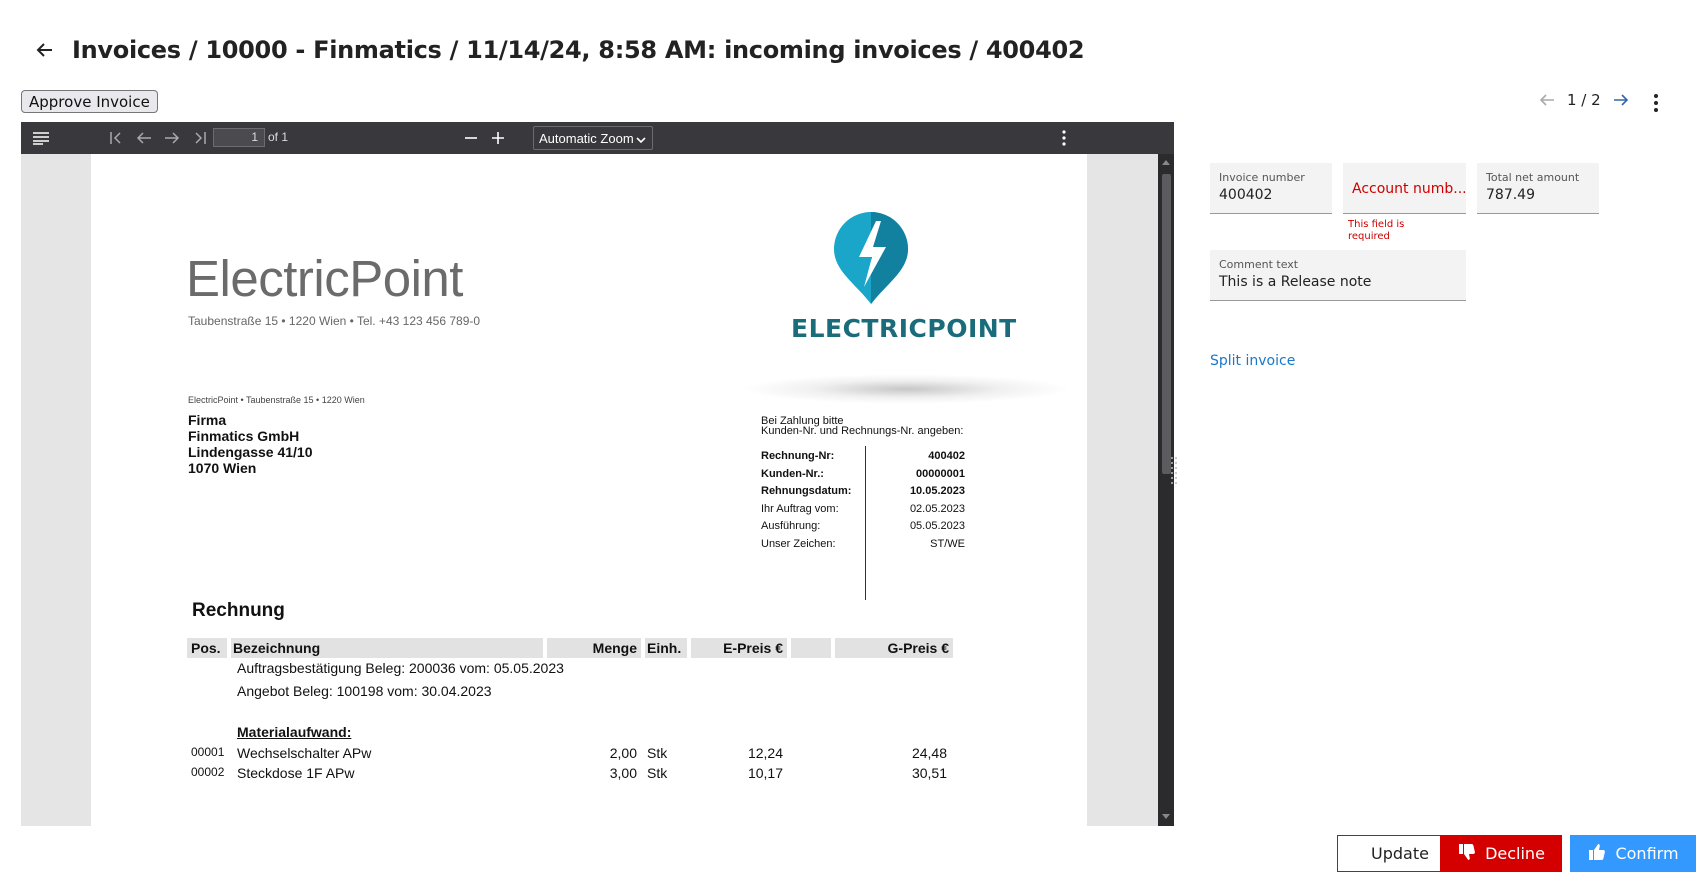 This screenshot has width=1696, height=887. What do you see at coordinates (239, 137) in the screenshot?
I see `page-number-input: 1` at bounding box center [239, 137].